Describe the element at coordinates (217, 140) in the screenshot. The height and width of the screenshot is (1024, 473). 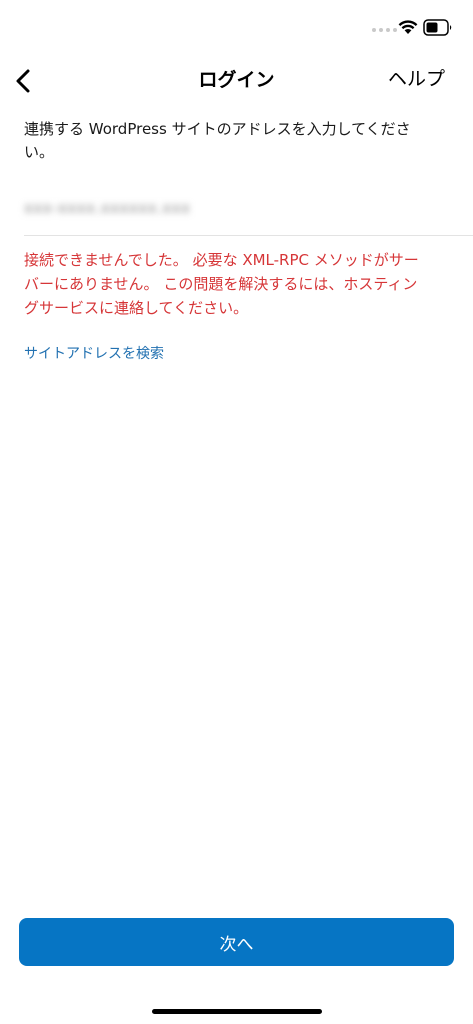
I see `site-address-instructions: 連携する WordPress サイトのアドレスを入力してください。` at that location.